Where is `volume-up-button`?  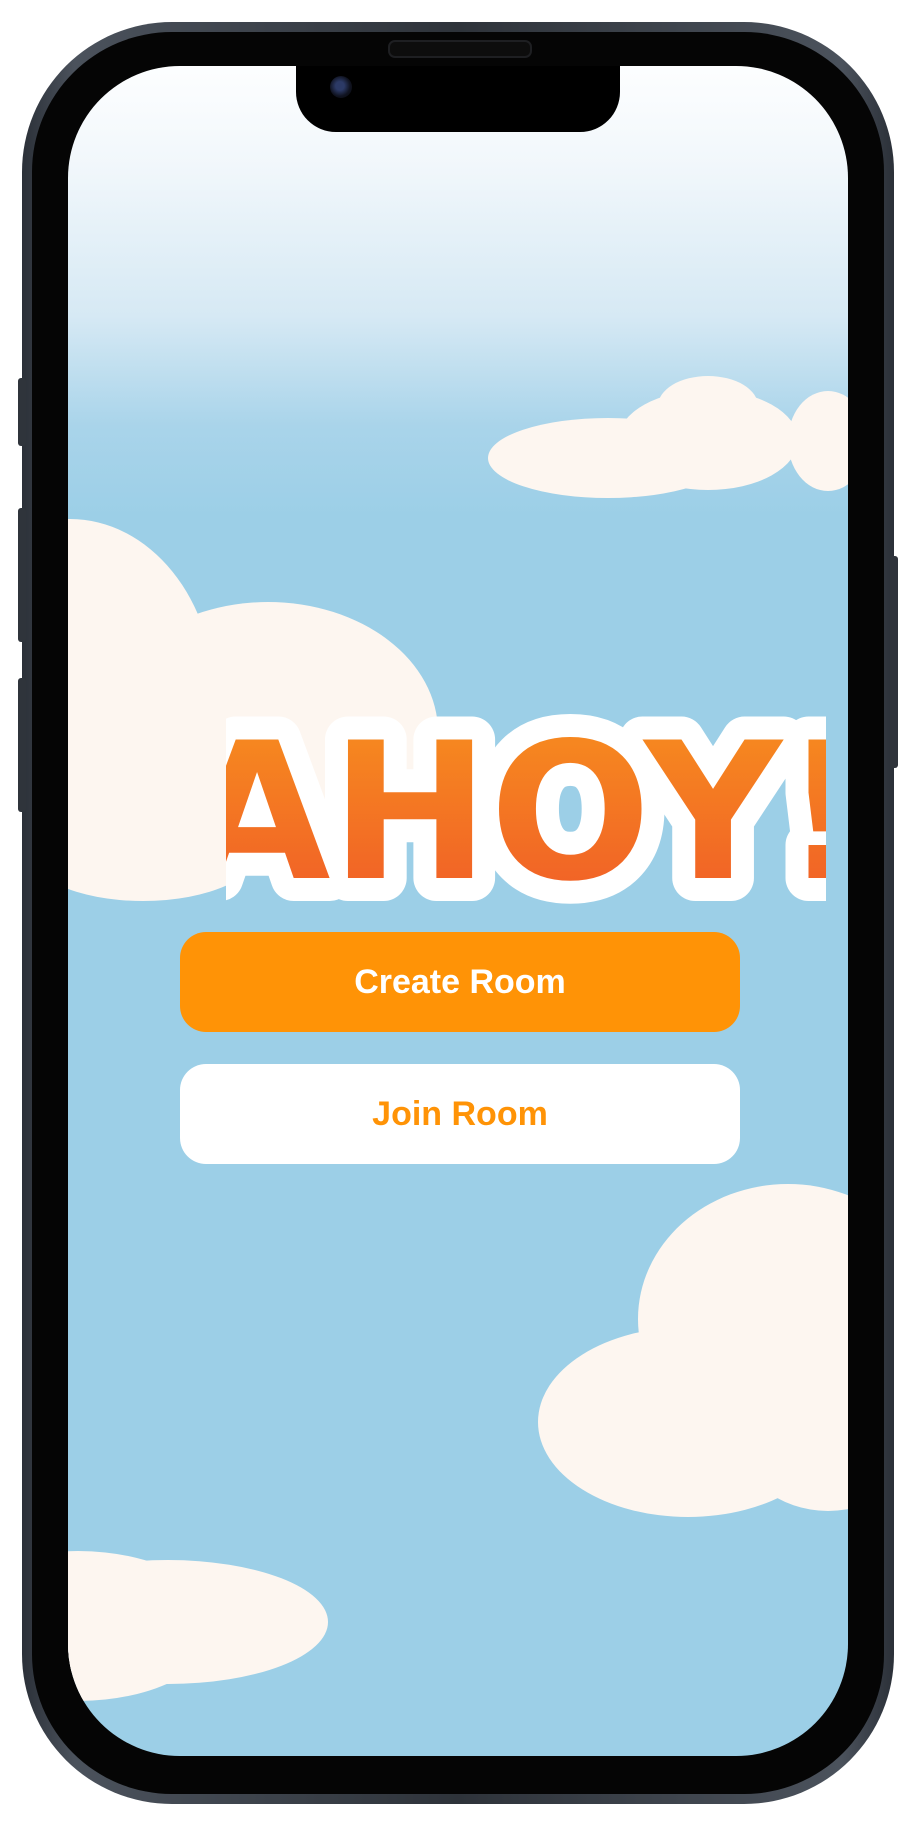
volume-up-button is located at coordinates (22, 575).